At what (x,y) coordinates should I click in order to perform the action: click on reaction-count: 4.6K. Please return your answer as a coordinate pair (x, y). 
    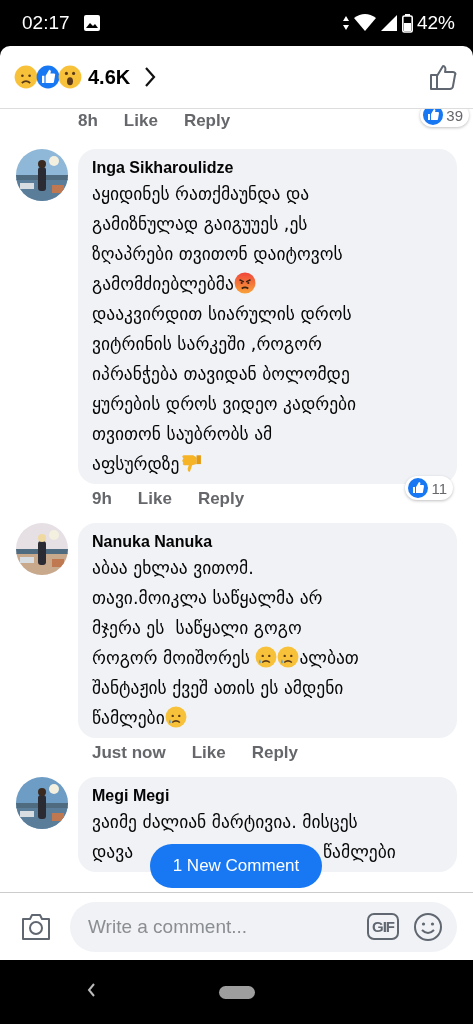
    Looking at the image, I should click on (109, 77).